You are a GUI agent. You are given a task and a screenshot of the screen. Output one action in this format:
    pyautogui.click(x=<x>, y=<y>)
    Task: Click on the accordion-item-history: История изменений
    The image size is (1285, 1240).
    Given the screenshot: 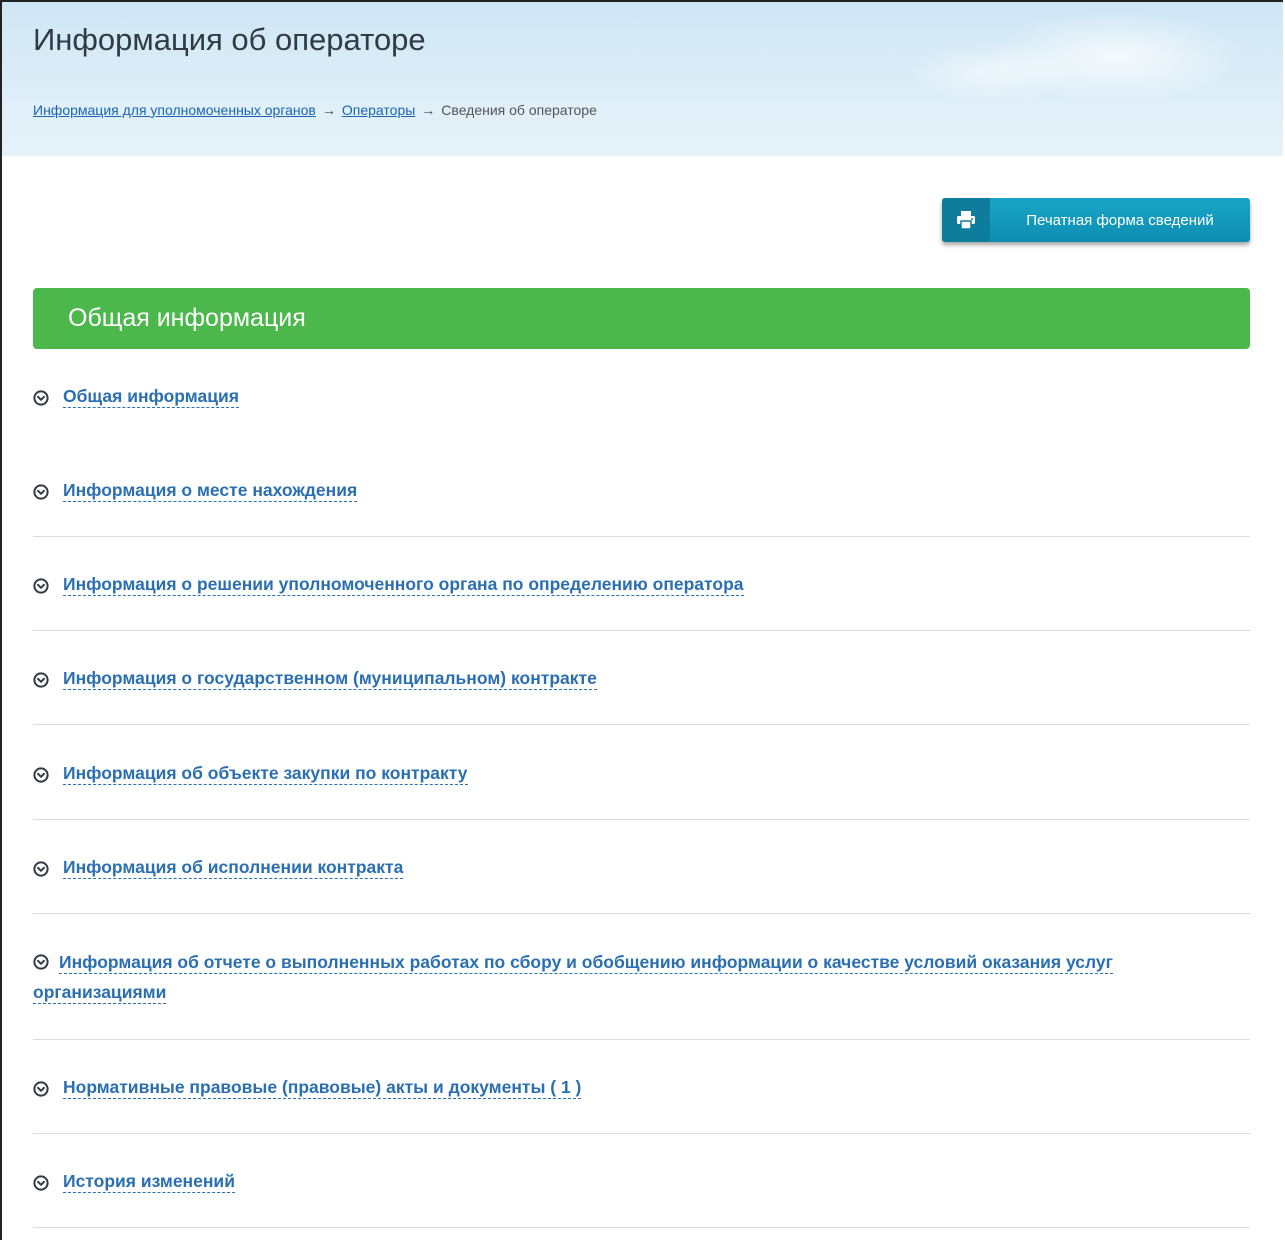 What is the action you would take?
    pyautogui.click(x=641, y=1183)
    